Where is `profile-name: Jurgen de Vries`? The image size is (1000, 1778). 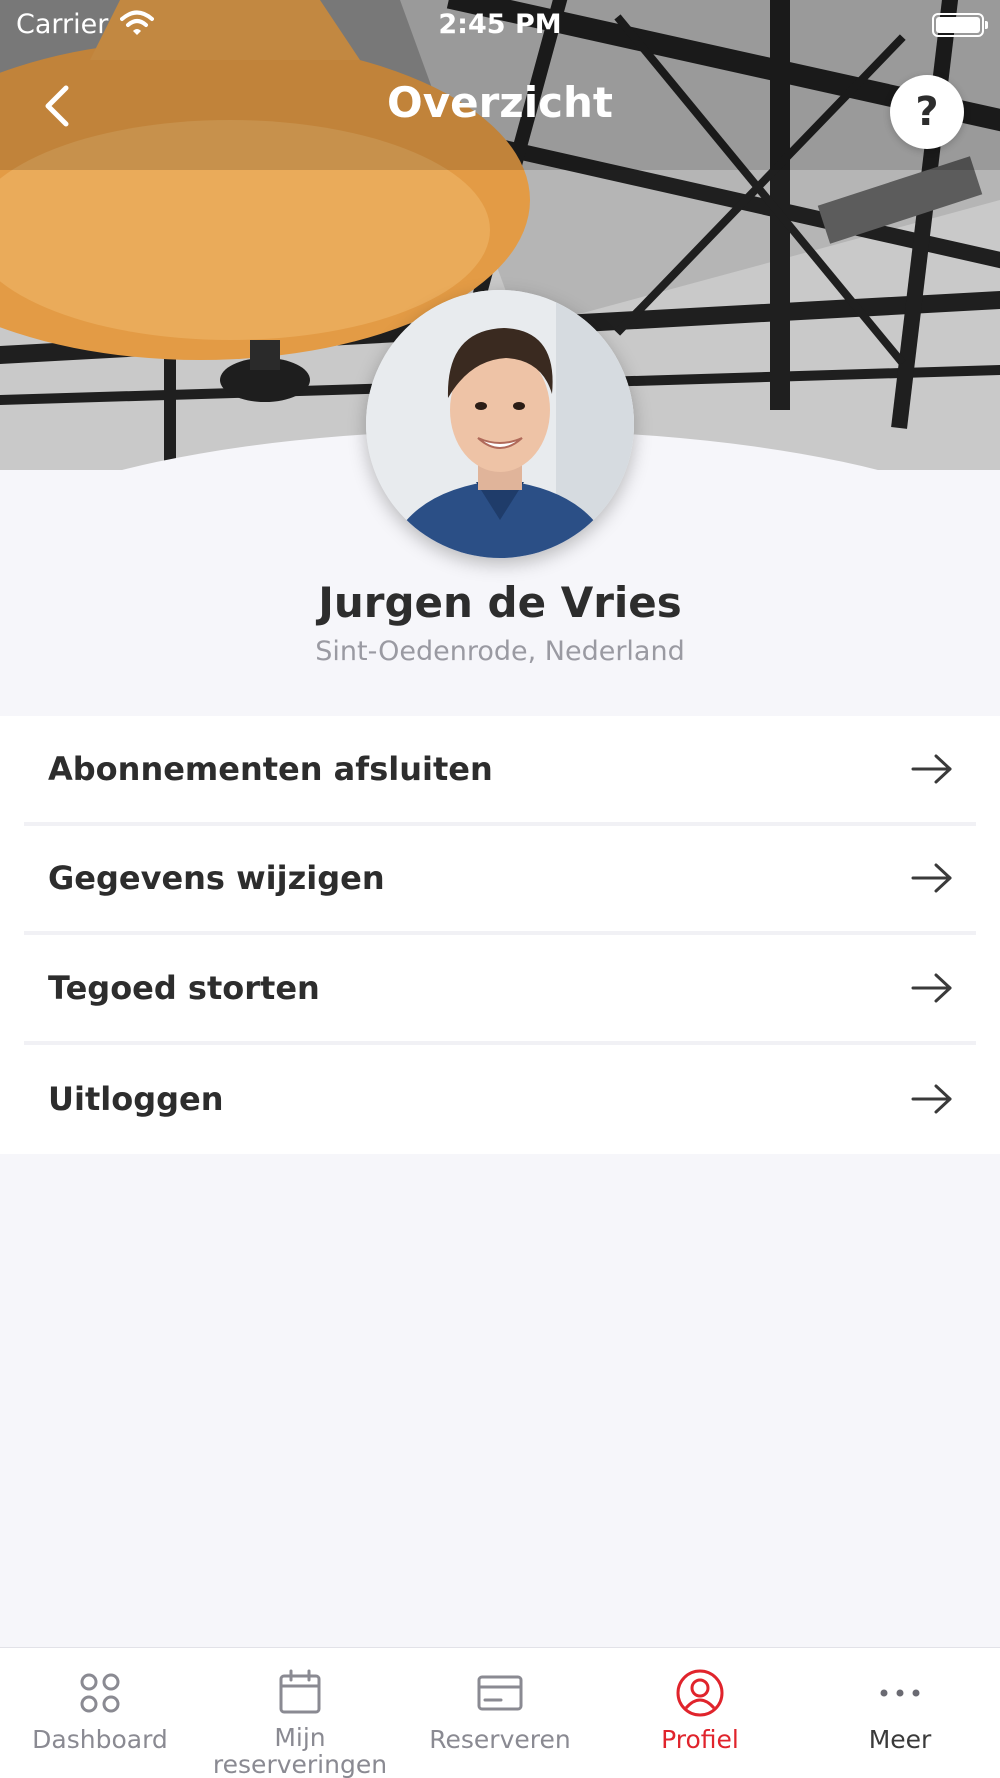
profile-name: Jurgen de Vries is located at coordinates (500, 602).